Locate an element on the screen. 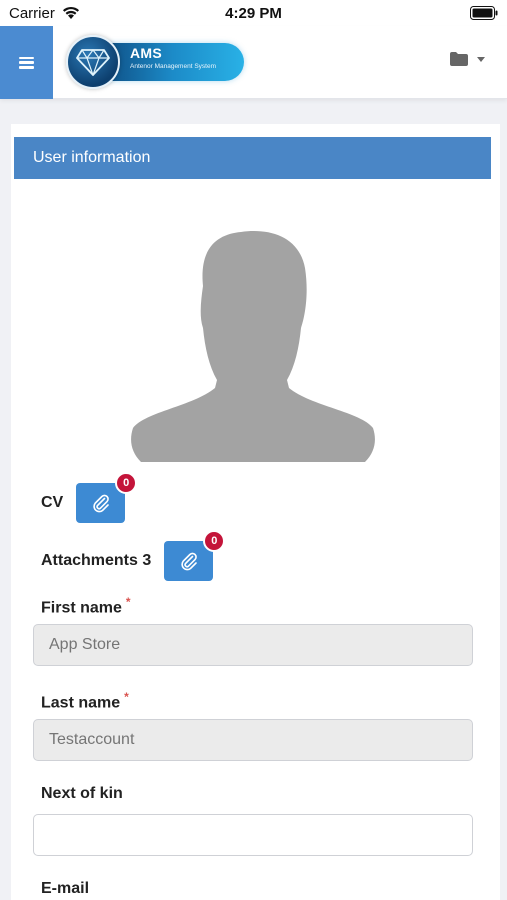 The width and height of the screenshot is (507, 900). menu-button is located at coordinates (26, 62).